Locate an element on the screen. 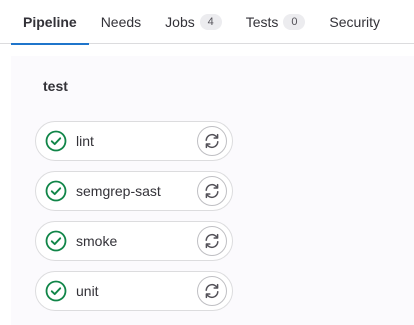 The width and height of the screenshot is (414, 325). tab-security-label: Security is located at coordinates (354, 22).